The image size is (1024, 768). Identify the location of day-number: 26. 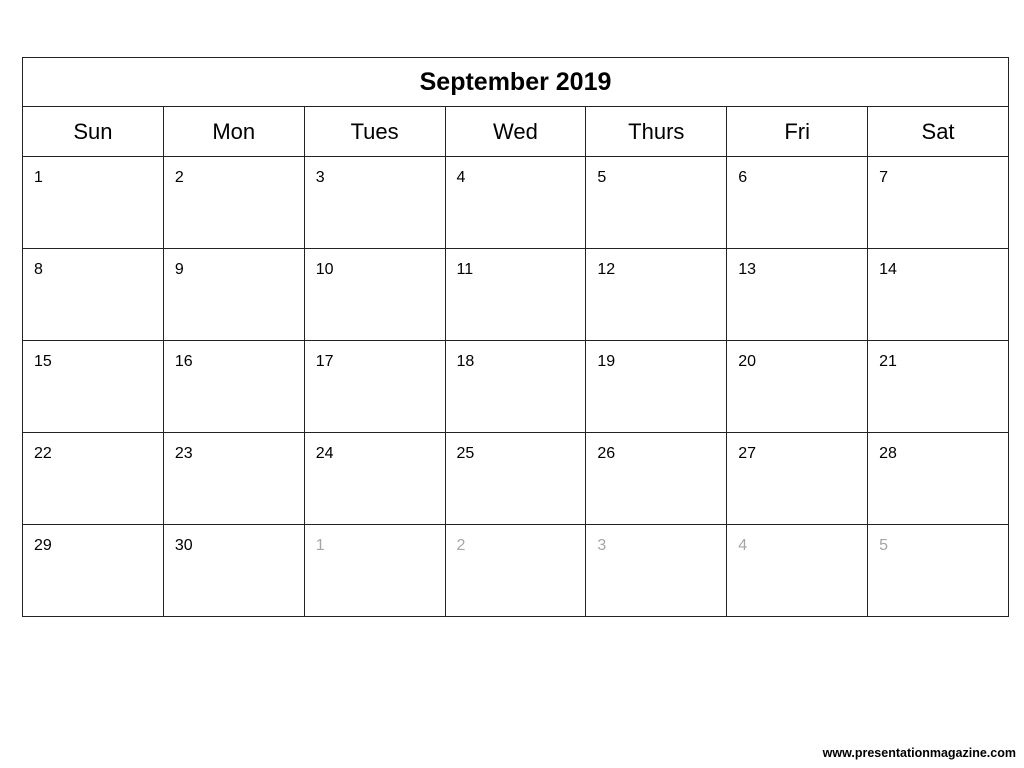
(606, 453).